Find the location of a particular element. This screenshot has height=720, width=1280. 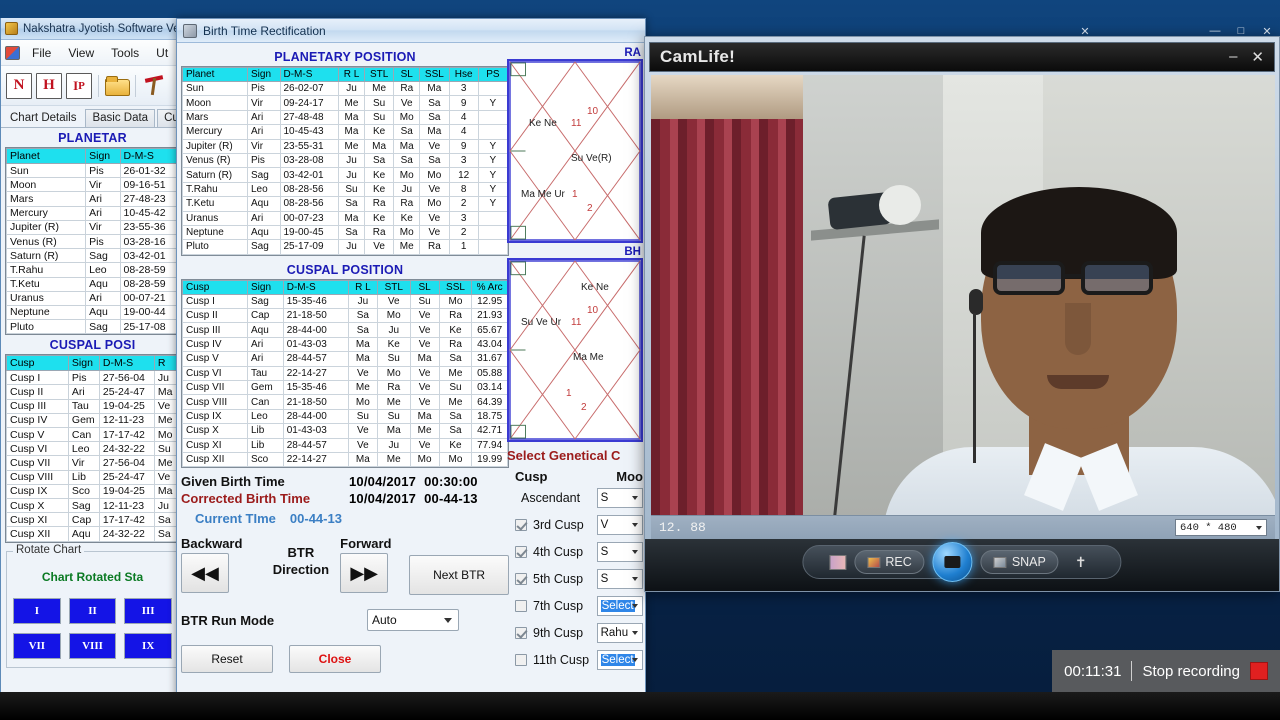

camera-icon is located at coordinates (952, 562).